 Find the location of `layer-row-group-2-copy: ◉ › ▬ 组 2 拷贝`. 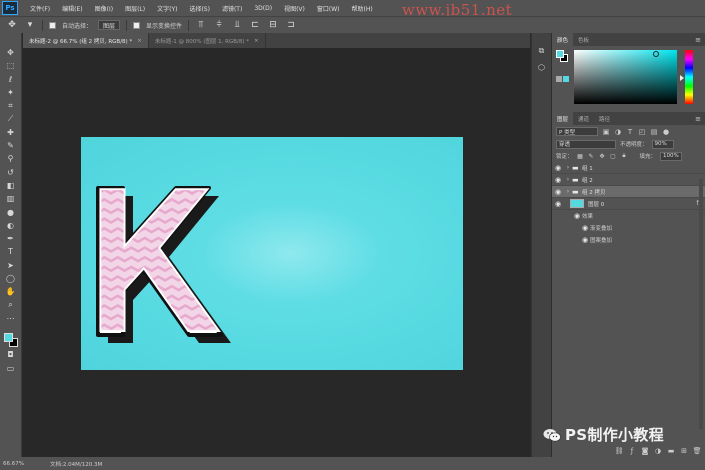

layer-row-group-2-copy: ◉ › ▬ 组 2 拷贝 is located at coordinates (628, 192).